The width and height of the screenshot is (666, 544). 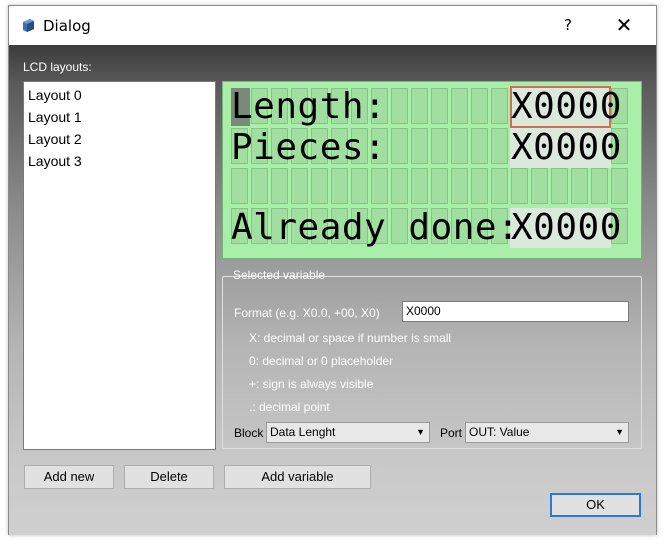 I want to click on help-button: ?, so click(x=568, y=25).